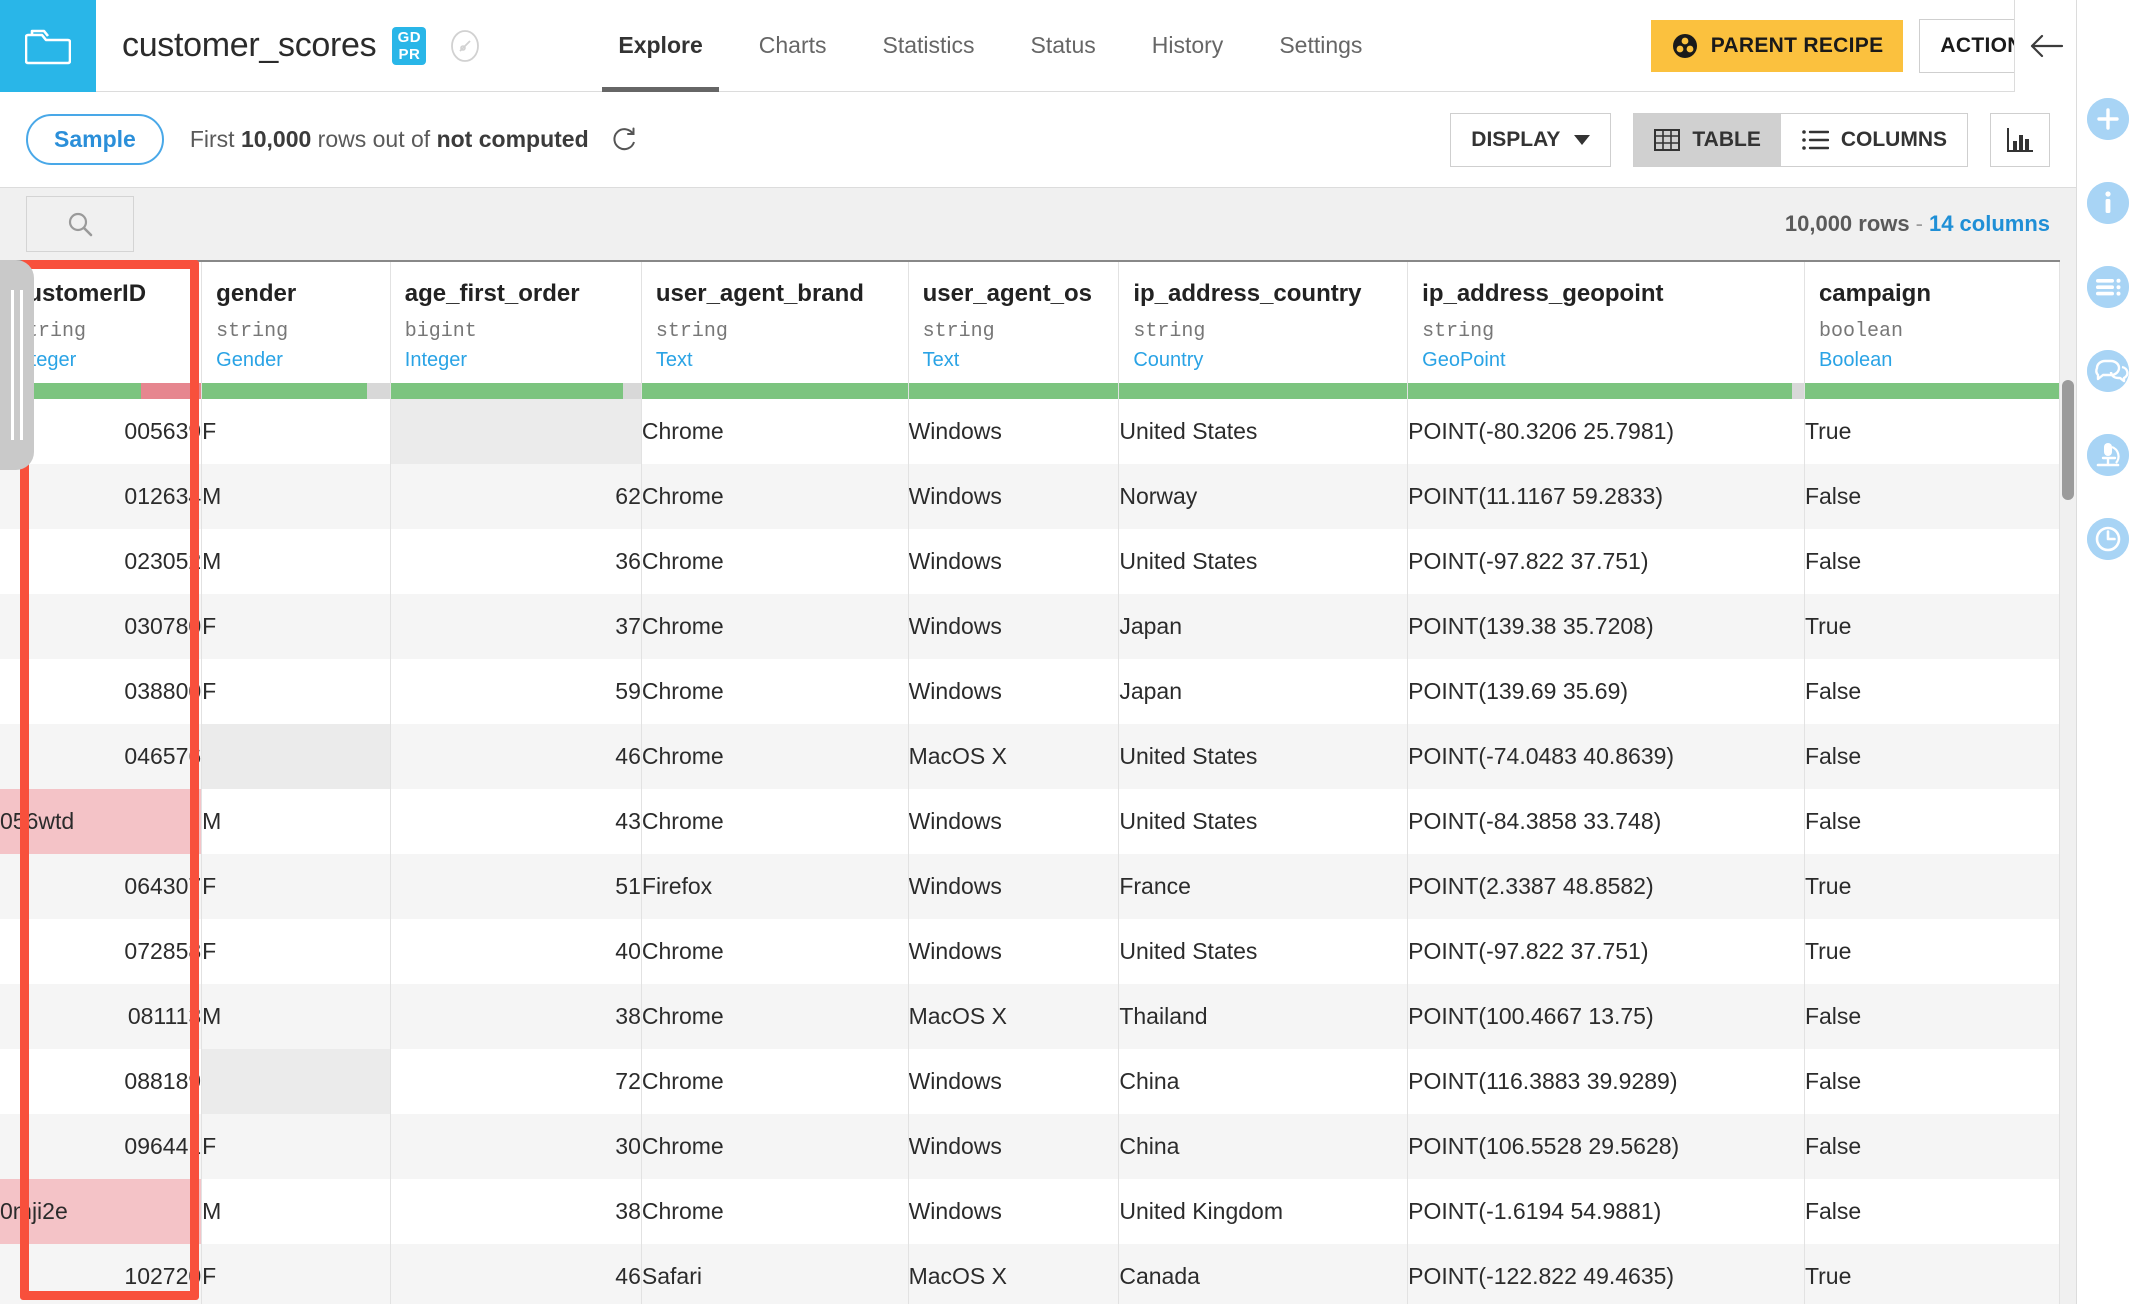 The width and height of the screenshot is (2138, 1304). What do you see at coordinates (1606, 626) in the screenshot?
I see `cell-ip_address_geopoint: POINT(139.38 35.7208)` at bounding box center [1606, 626].